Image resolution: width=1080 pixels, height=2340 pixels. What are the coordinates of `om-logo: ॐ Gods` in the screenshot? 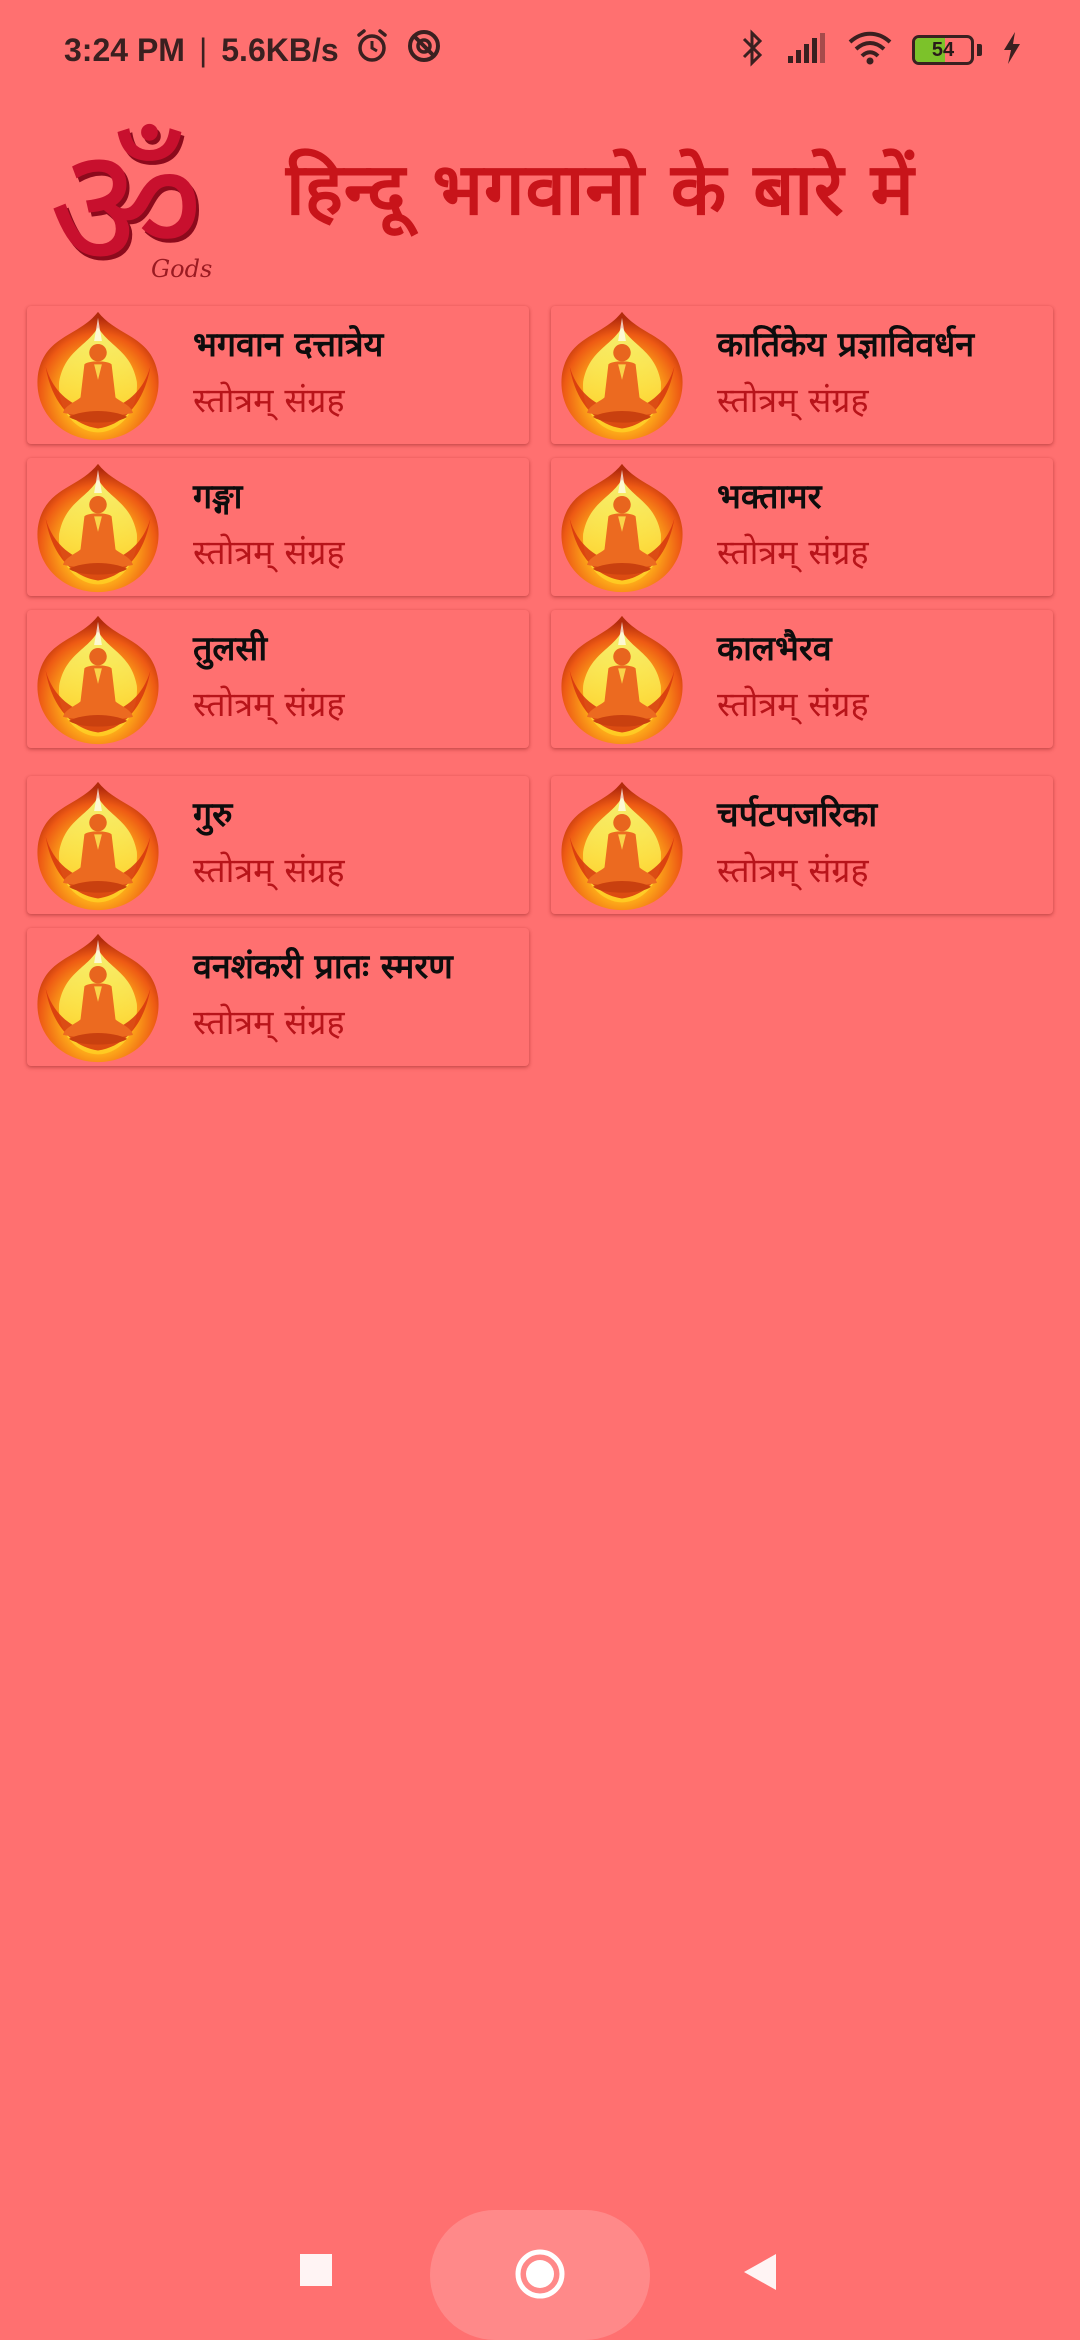 It's located at (131, 206).